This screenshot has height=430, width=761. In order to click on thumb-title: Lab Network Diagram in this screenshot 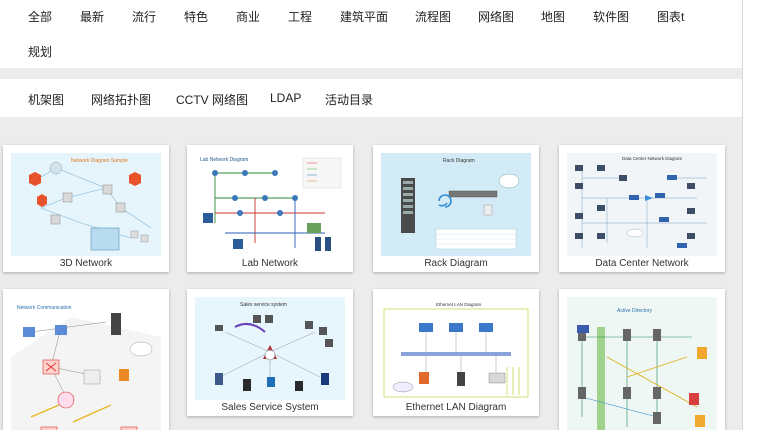, I will do `click(224, 160)`.